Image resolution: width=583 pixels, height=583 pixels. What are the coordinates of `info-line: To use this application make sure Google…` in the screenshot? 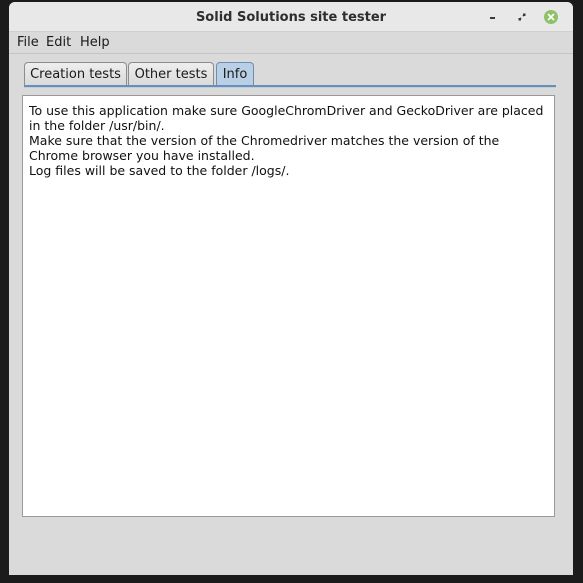 It's located at (286, 110).